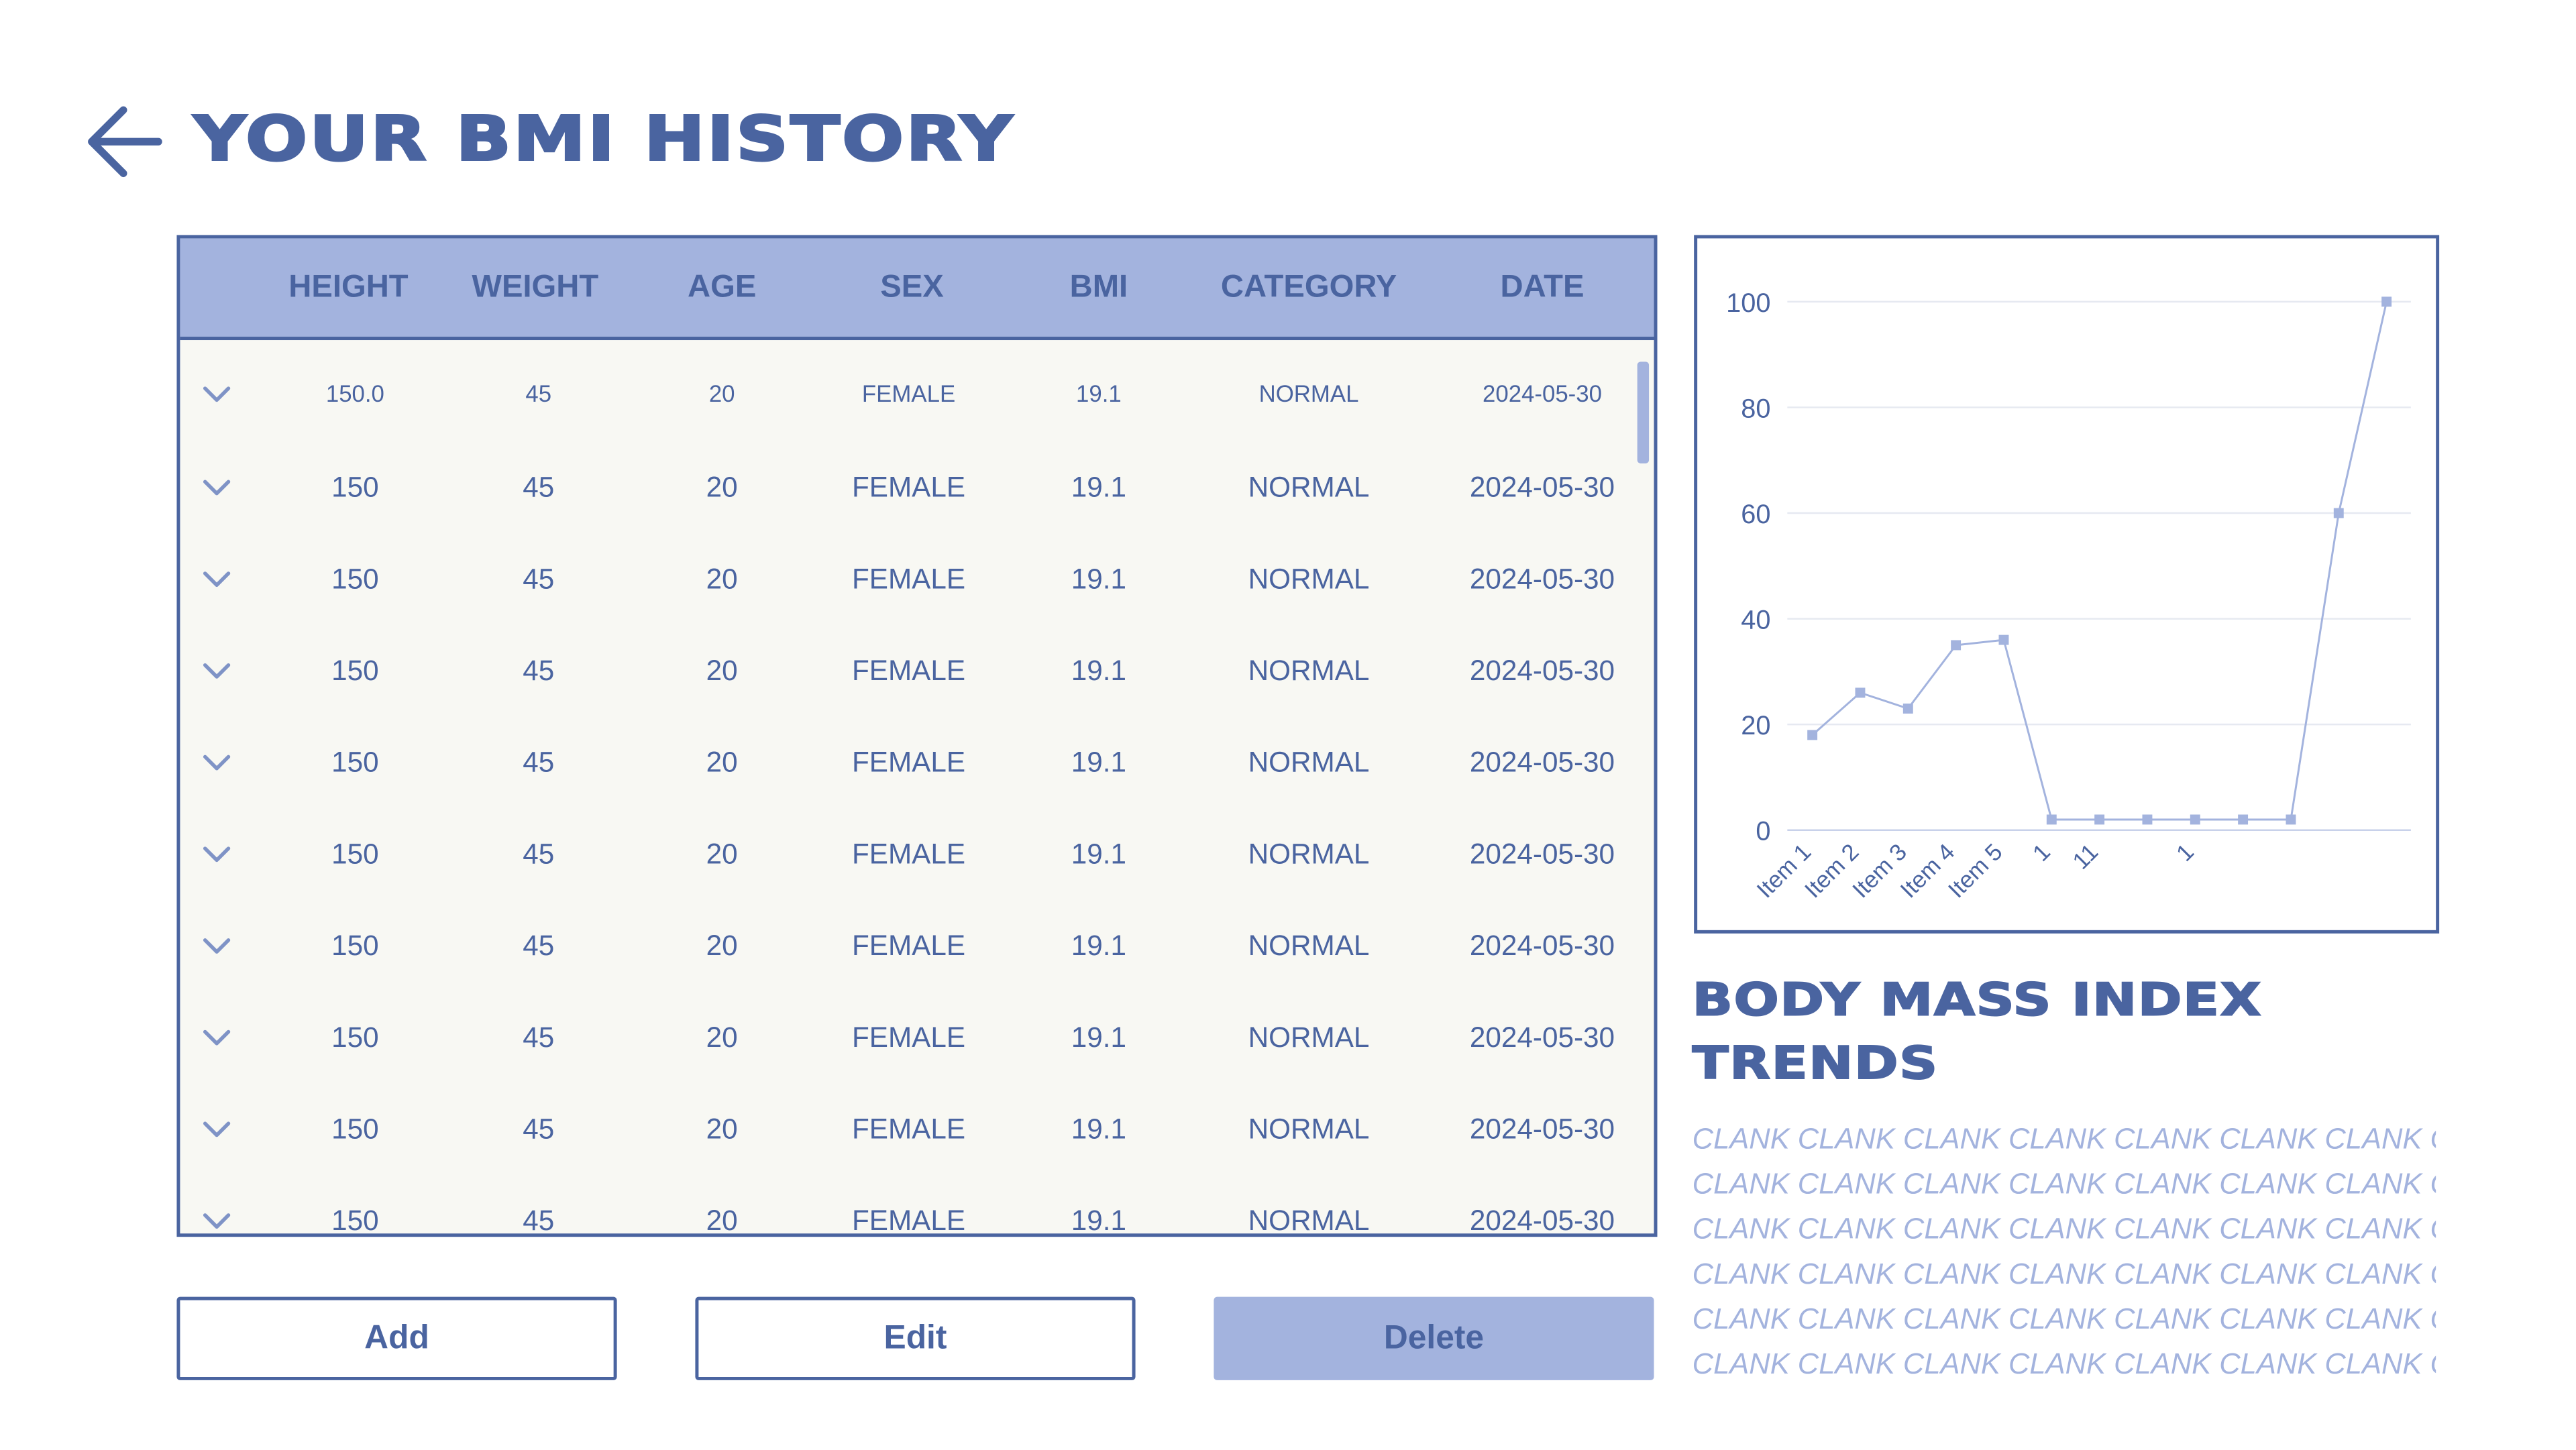 This screenshot has height=1450, width=2576. I want to click on edit-button: Edit, so click(915, 1338).